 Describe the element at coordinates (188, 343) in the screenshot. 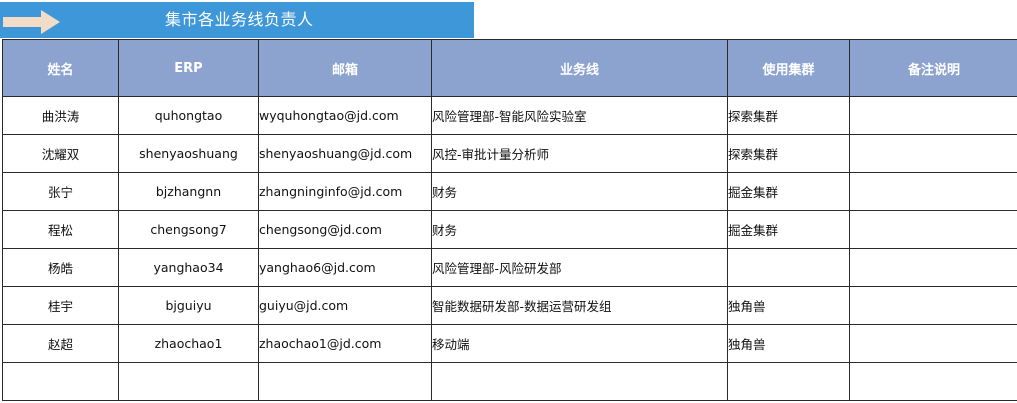

I see `cell-erp: zhaochao1` at that location.